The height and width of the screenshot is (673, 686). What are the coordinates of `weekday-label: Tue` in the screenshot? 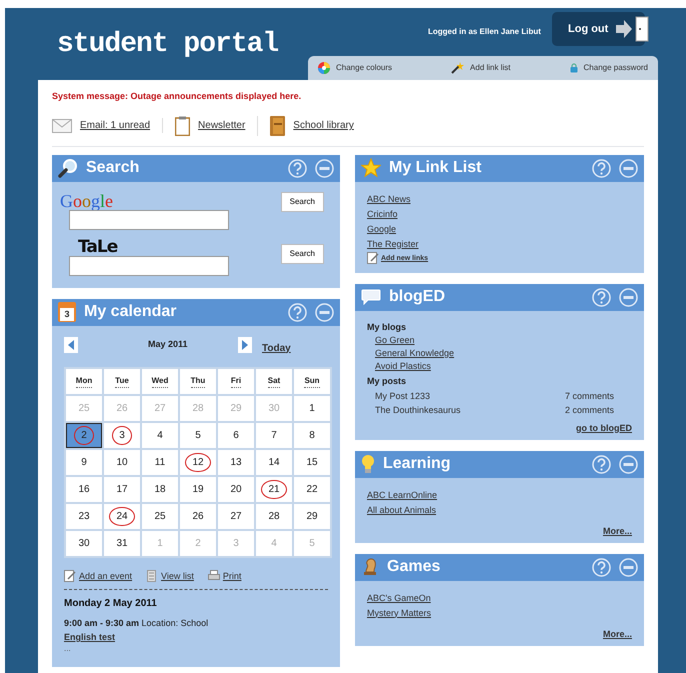 It's located at (122, 381).